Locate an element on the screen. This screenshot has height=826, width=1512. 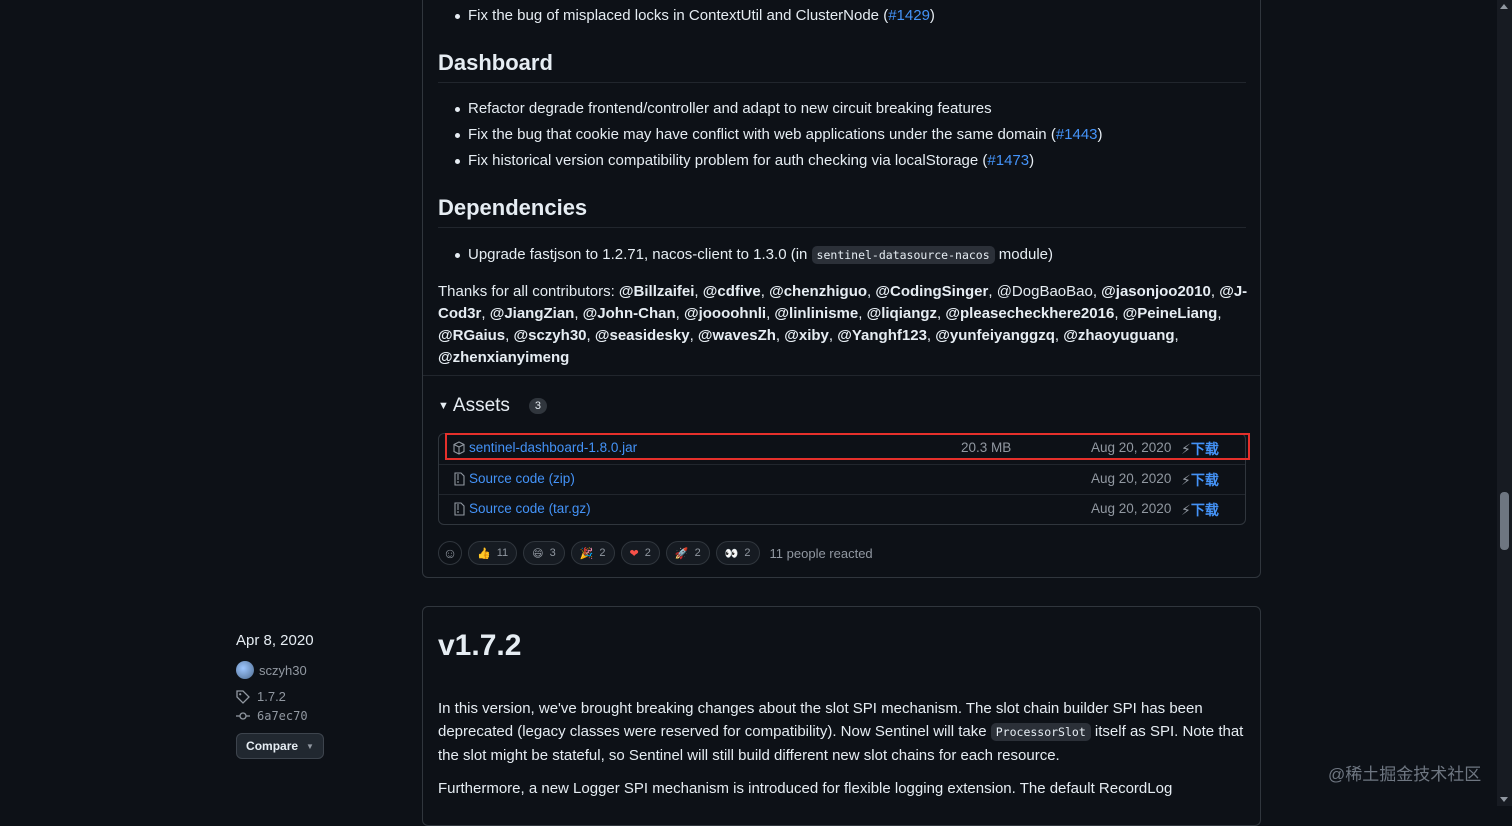
release-title: v1.7.2 is located at coordinates (479, 646).